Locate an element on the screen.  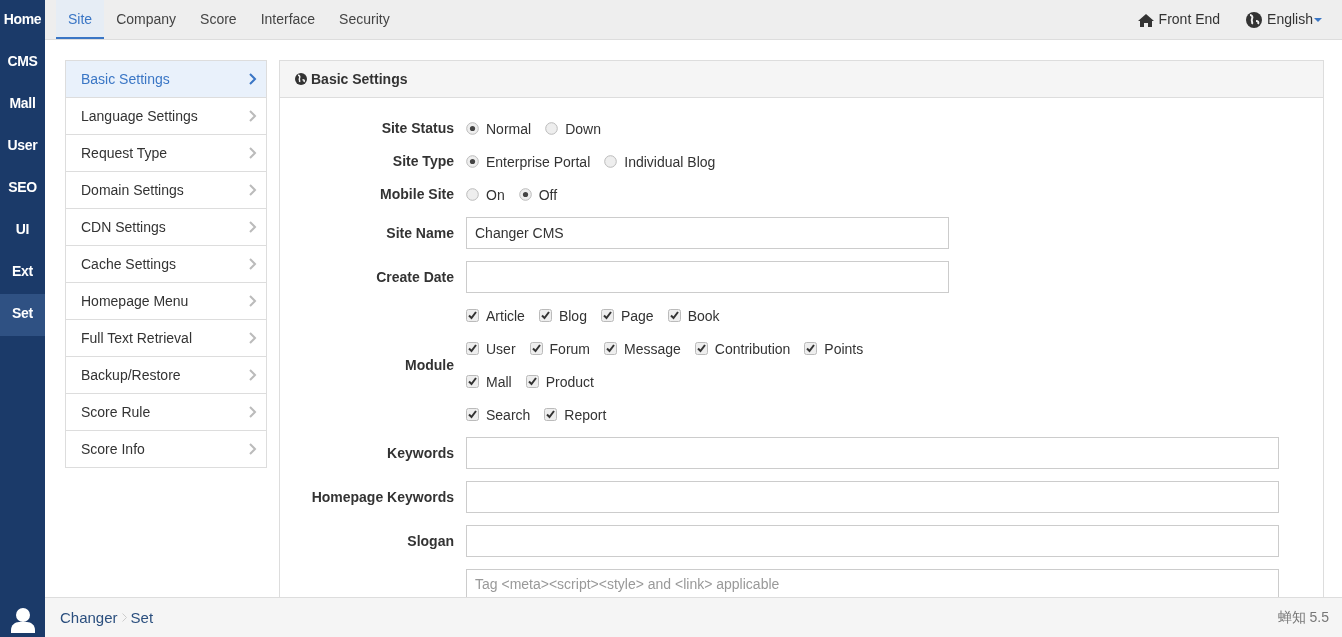
breadcrumb-link: Changer is located at coordinates (89, 617).